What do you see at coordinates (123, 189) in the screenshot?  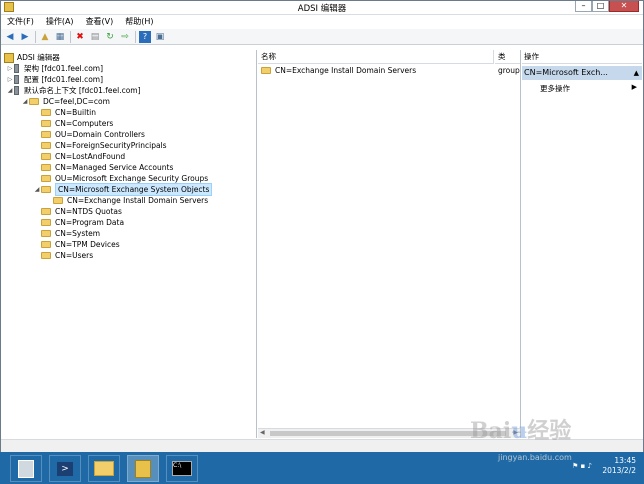 I see `tree-node-selected: ◢ CN=Microsoft Exchange System Objects` at bounding box center [123, 189].